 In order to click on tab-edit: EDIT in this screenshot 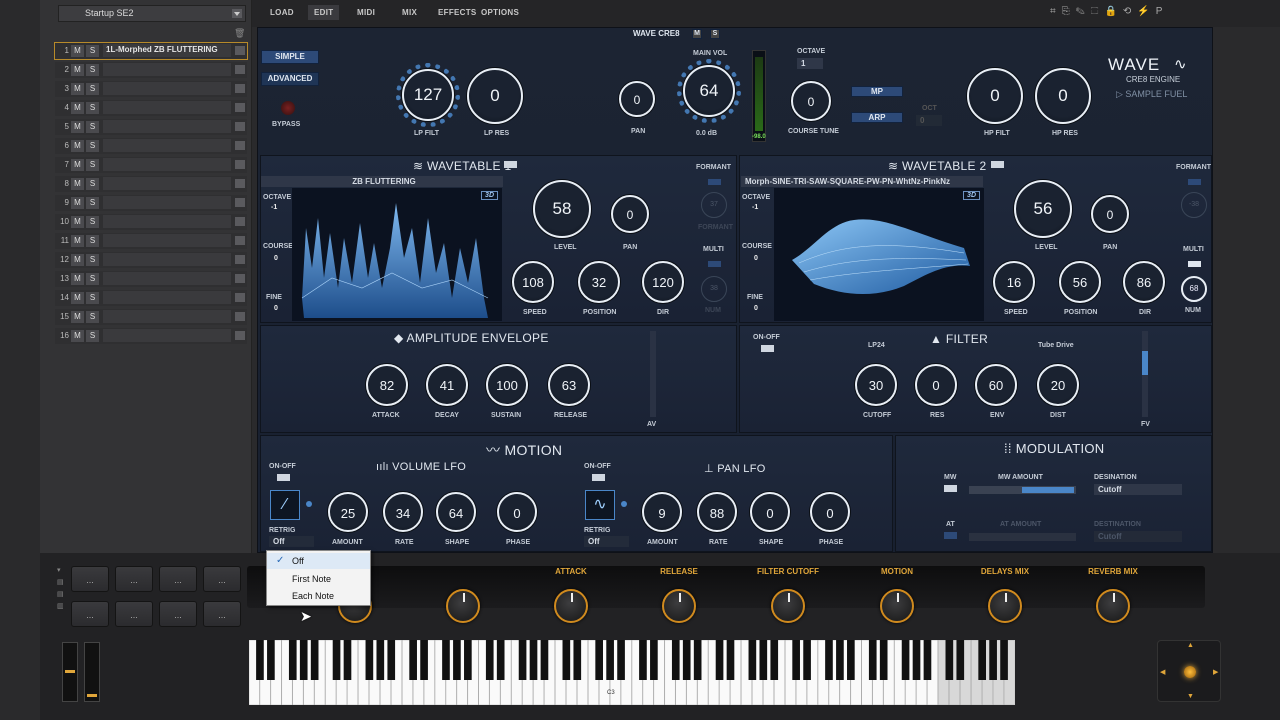, I will do `click(324, 12)`.